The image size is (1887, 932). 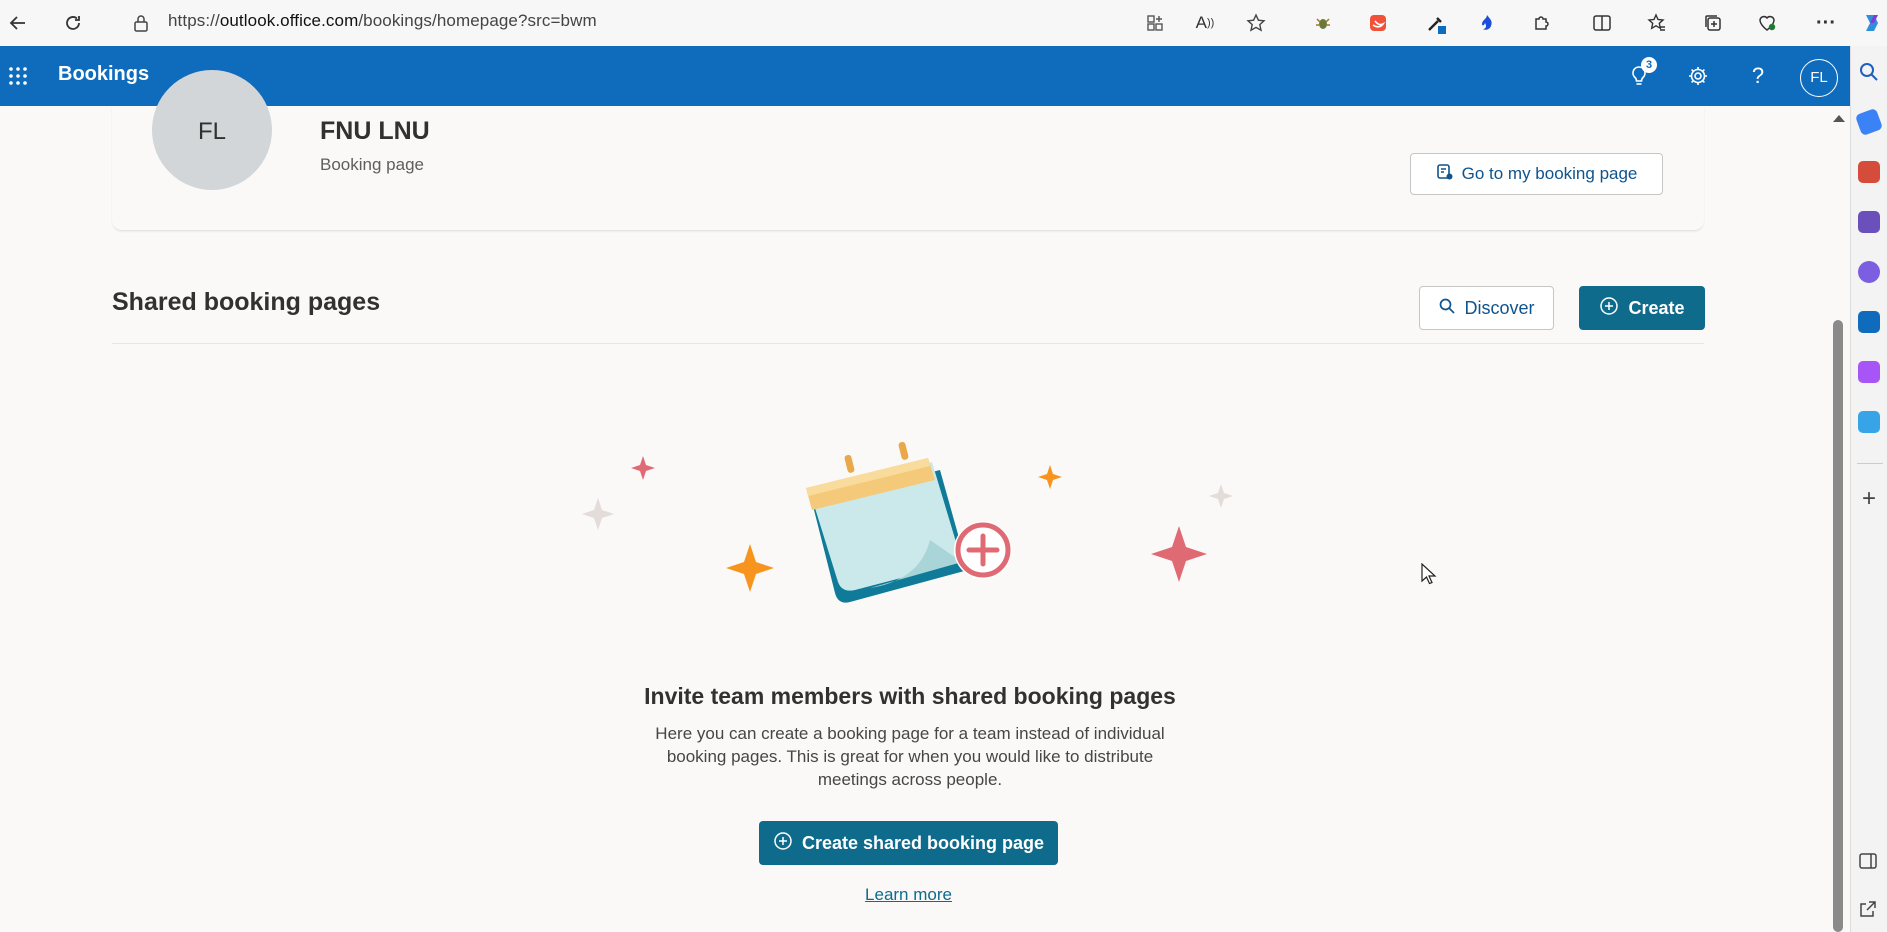 I want to click on discover-label: Discover, so click(x=1499, y=307).